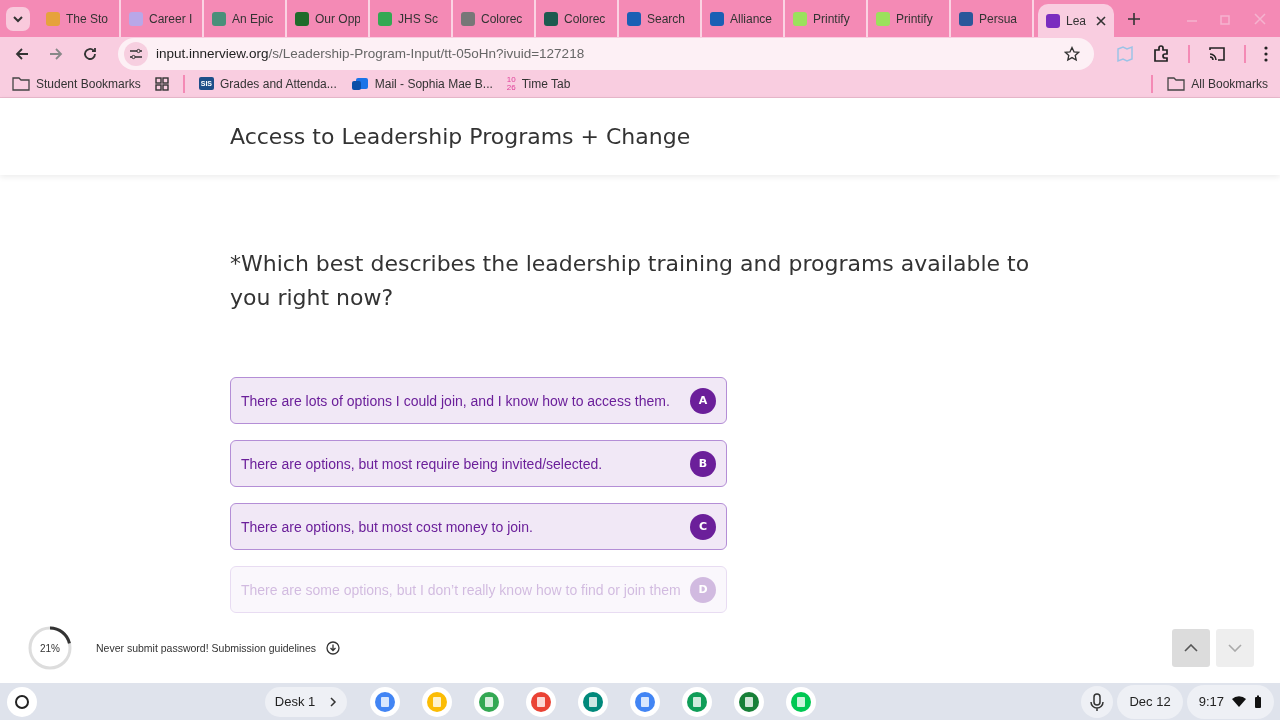 The image size is (1280, 720). What do you see at coordinates (1134, 18) in the screenshot?
I see `new-tab-icon` at bounding box center [1134, 18].